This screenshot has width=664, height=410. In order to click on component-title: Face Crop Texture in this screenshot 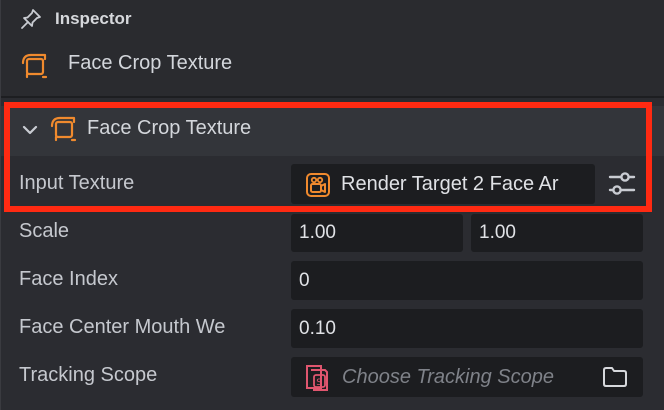, I will do `click(169, 128)`.